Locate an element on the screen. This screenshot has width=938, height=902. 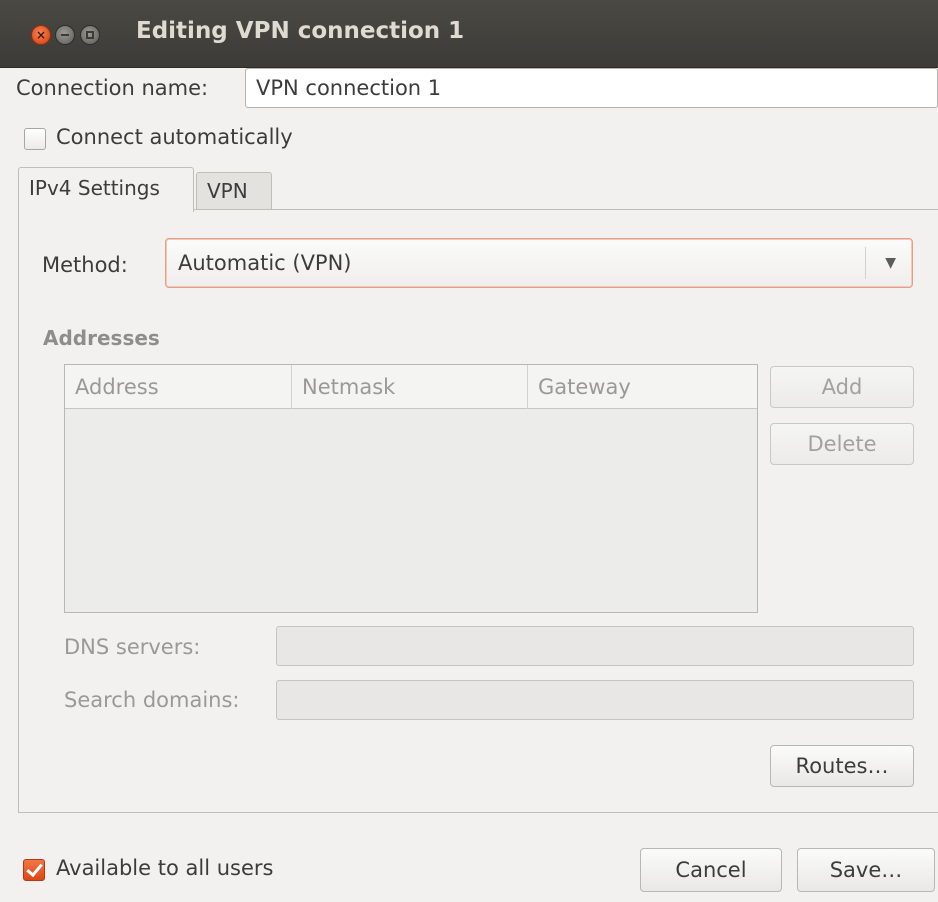
connection-name-input: VPN connection 1 is located at coordinates (591, 88).